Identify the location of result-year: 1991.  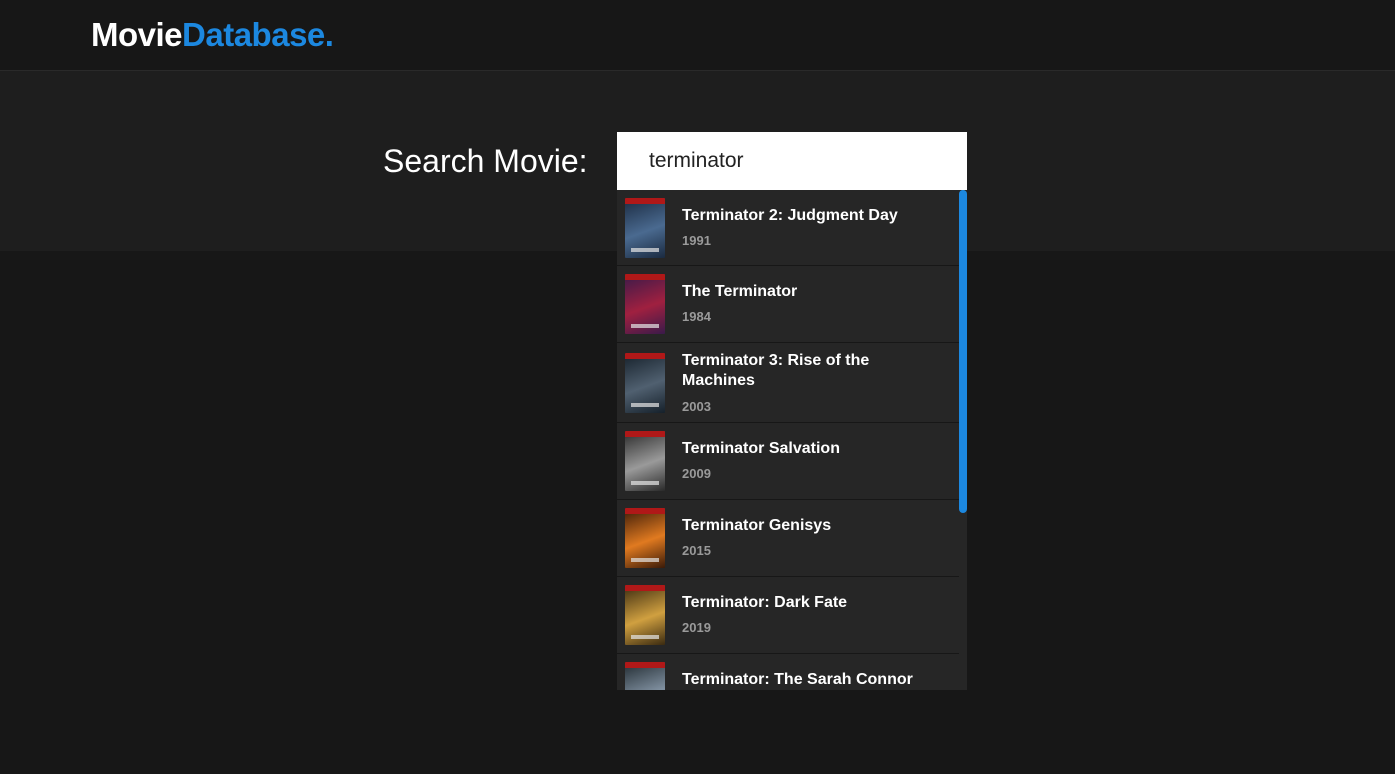
(696, 240).